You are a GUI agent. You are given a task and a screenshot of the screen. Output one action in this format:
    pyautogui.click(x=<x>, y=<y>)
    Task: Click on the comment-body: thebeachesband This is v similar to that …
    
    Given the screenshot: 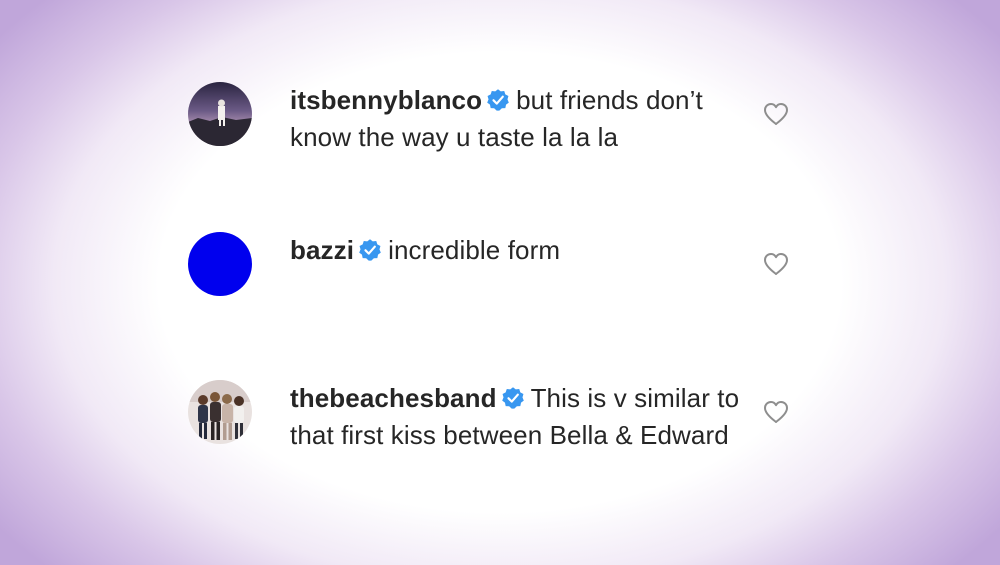 What is the action you would take?
    pyautogui.click(x=525, y=417)
    